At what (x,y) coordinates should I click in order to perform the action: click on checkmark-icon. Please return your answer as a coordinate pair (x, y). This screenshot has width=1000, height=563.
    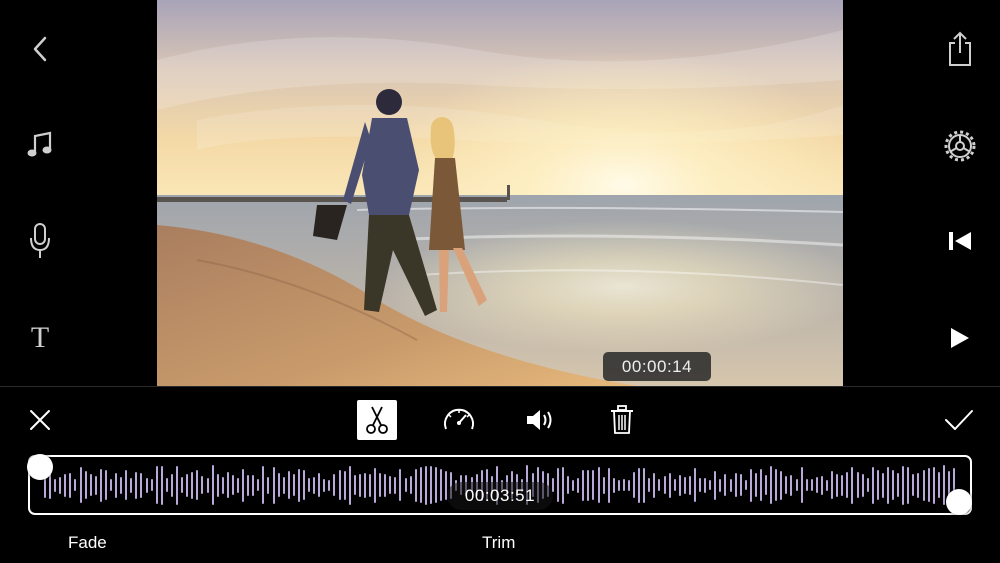
    Looking at the image, I should click on (959, 420).